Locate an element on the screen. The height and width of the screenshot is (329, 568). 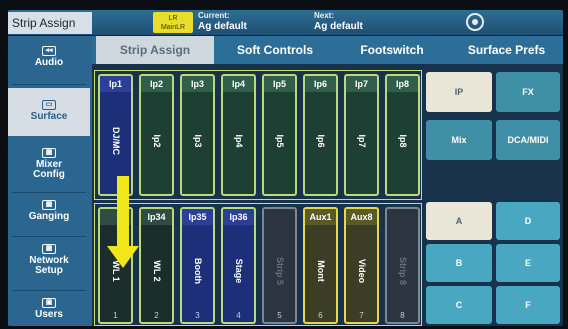
strip-4: Ip36 Stage 4 is located at coordinates (238, 265).